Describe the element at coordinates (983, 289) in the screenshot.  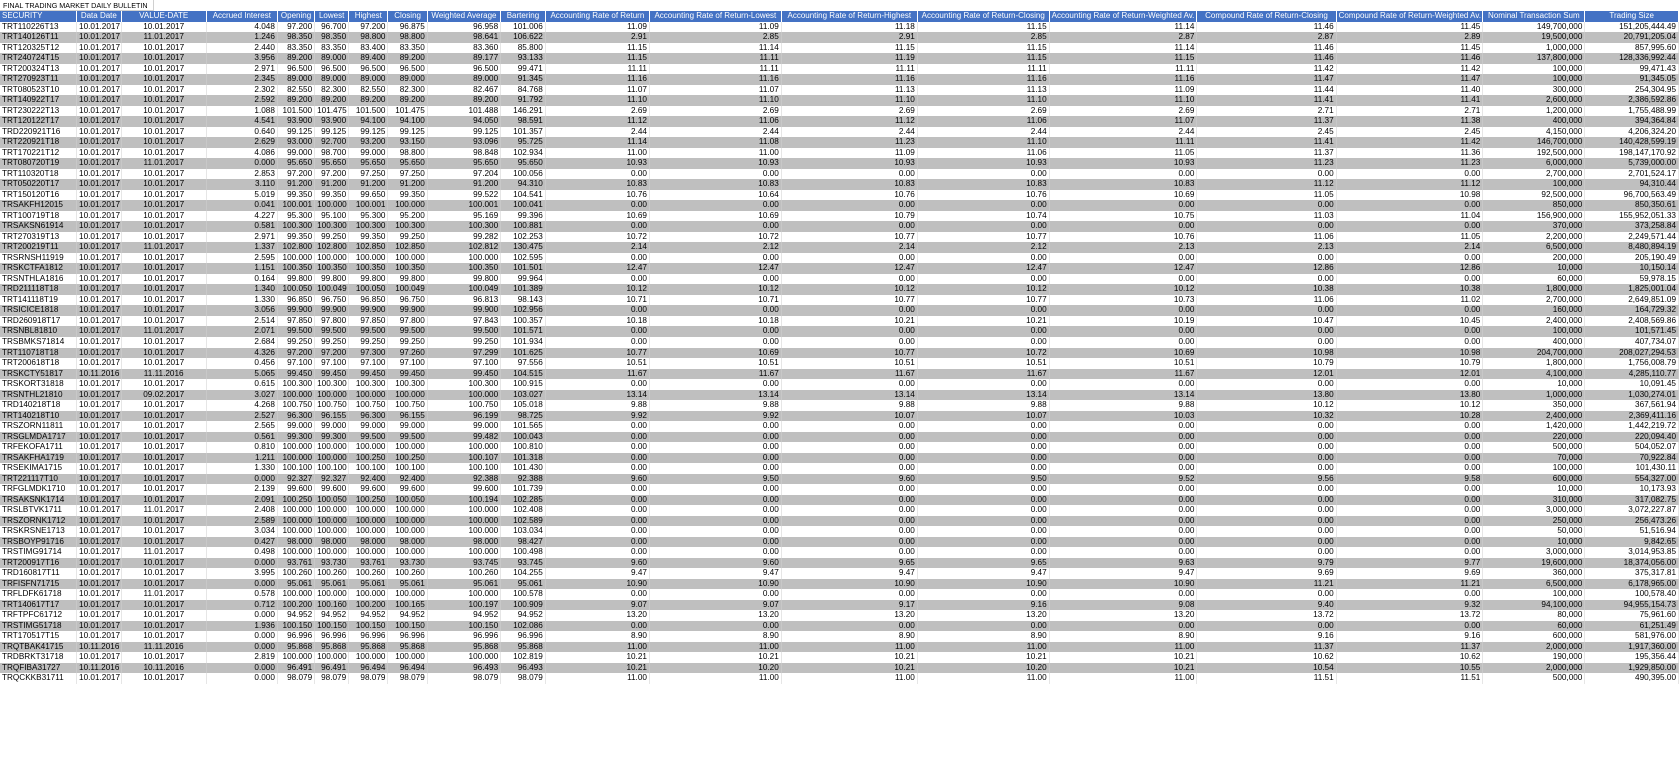
I see `table-cell: 10.12` at that location.